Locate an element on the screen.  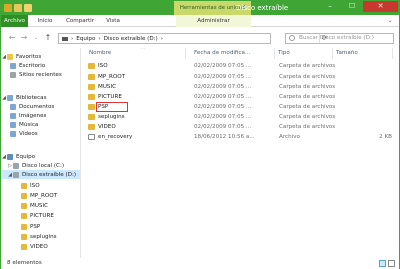
view-switcher is located at coordinates (387, 263).